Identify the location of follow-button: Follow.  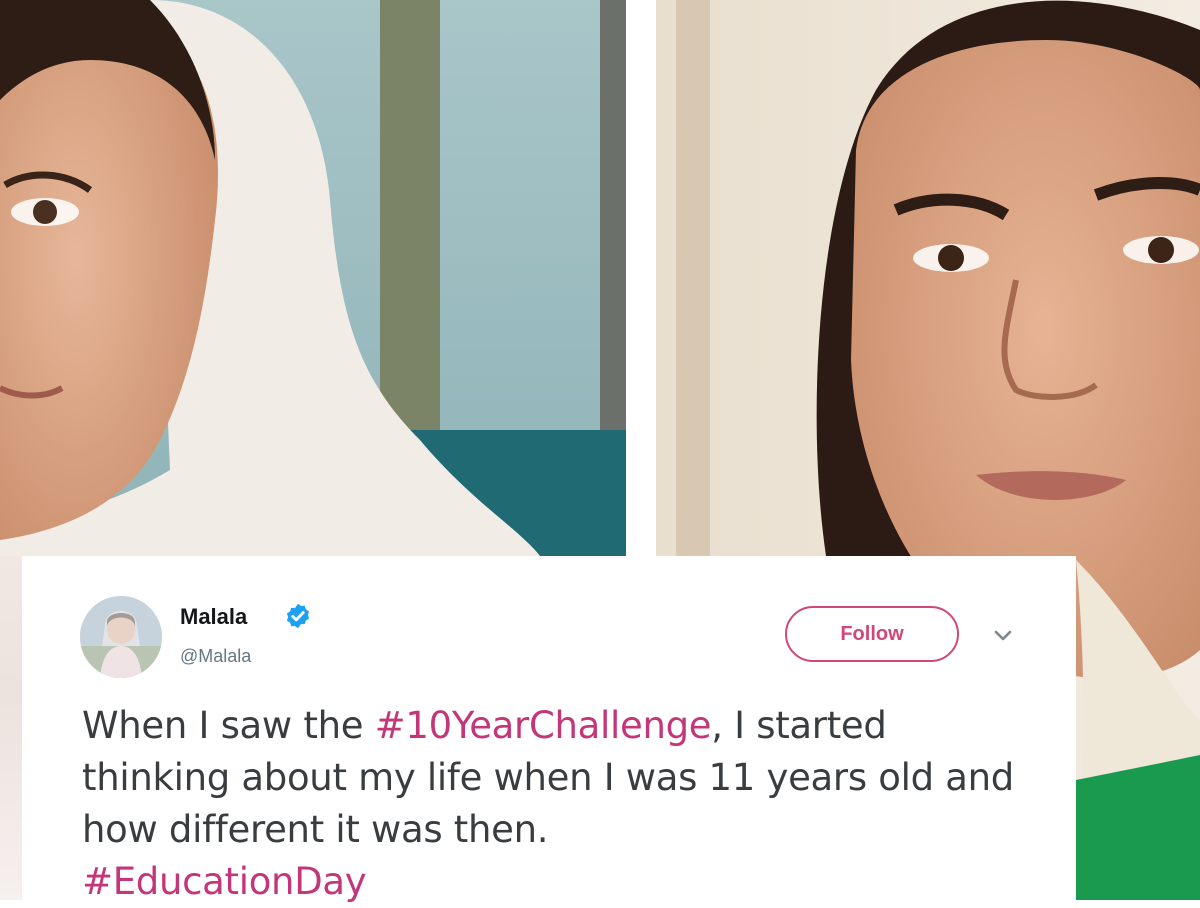
(872, 634).